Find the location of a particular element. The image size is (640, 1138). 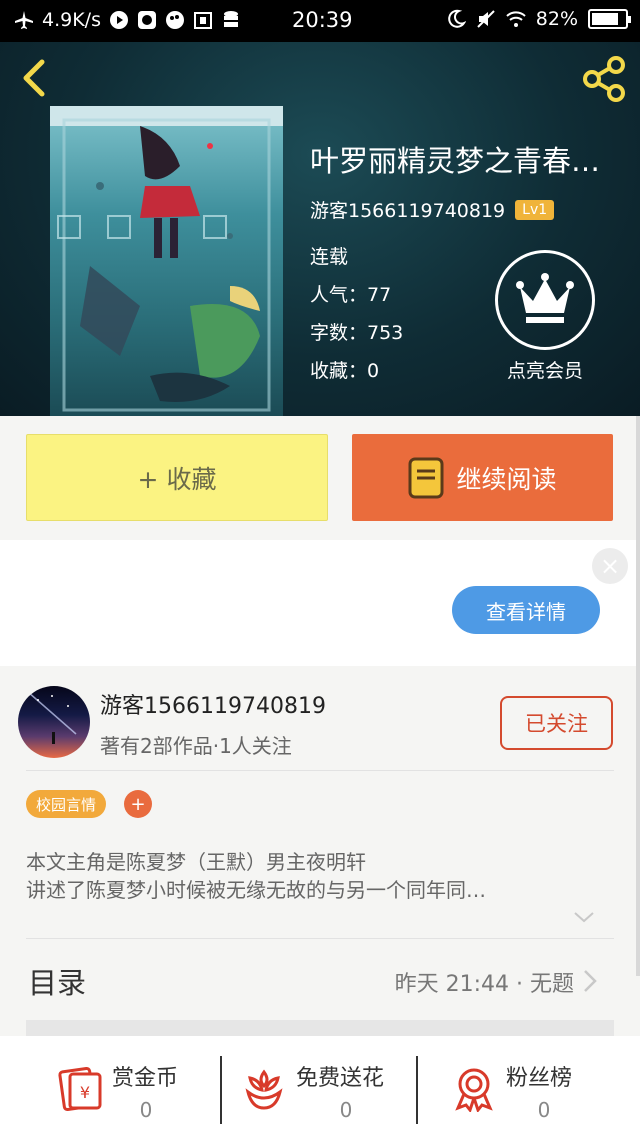

reader-tools: ¥ 赏金币 0 免费送花 0 粉丝榜 0 is located at coordinates (320, 1087).